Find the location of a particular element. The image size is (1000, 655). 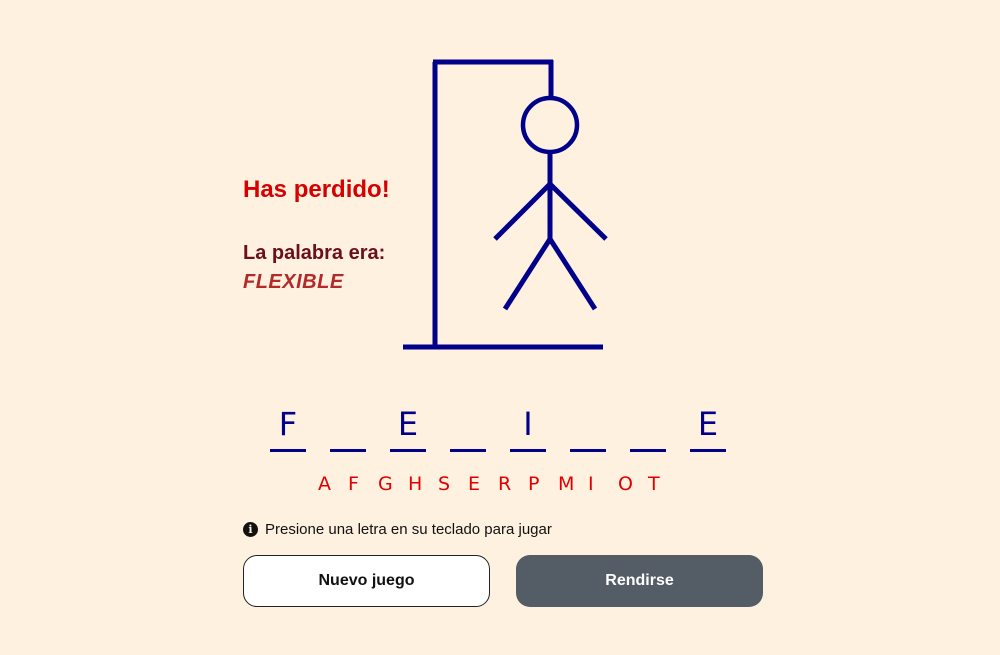

used-letter: M is located at coordinates (566, 484).